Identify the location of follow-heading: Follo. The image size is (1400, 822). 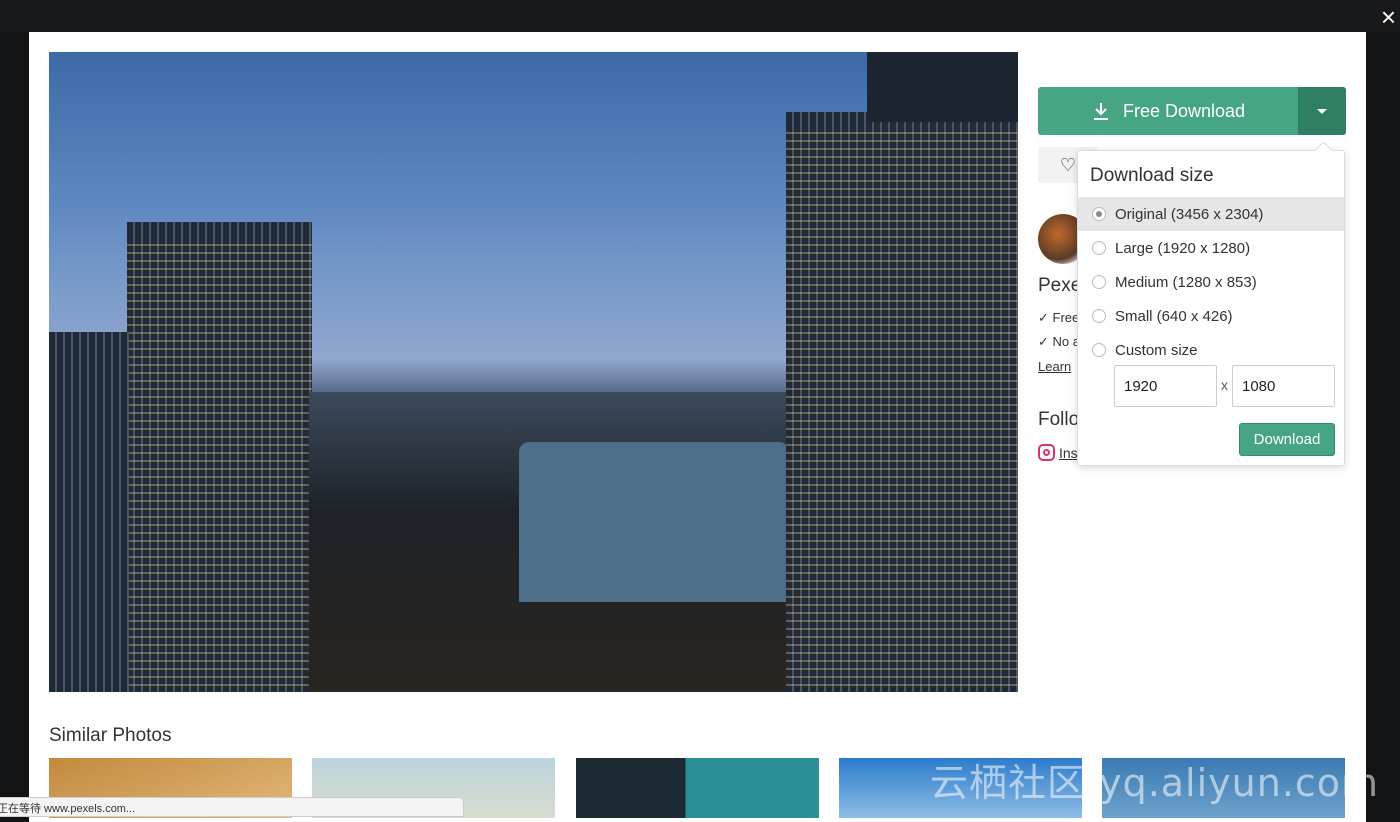
(1059, 419).